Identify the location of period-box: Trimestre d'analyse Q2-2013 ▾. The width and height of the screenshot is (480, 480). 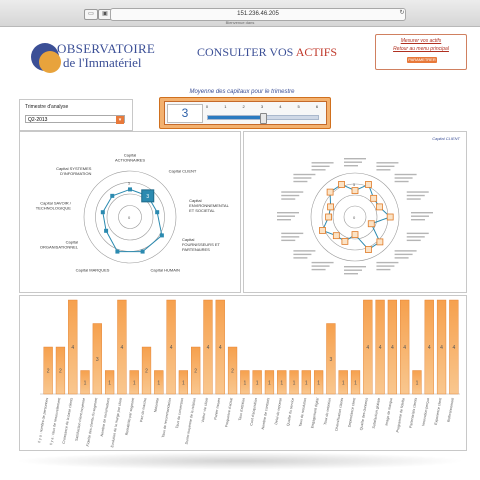
(76, 115).